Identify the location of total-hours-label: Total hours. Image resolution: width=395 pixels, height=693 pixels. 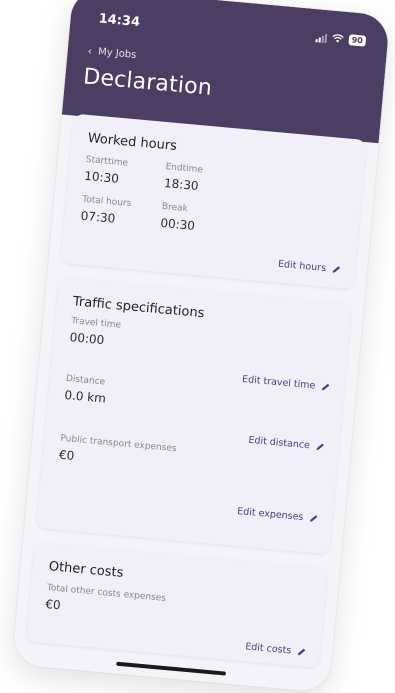
(106, 202).